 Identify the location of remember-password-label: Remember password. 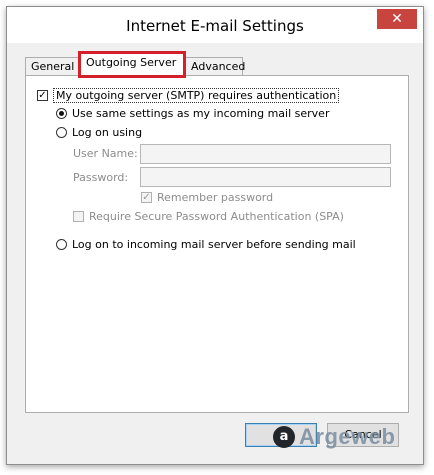
(215, 197).